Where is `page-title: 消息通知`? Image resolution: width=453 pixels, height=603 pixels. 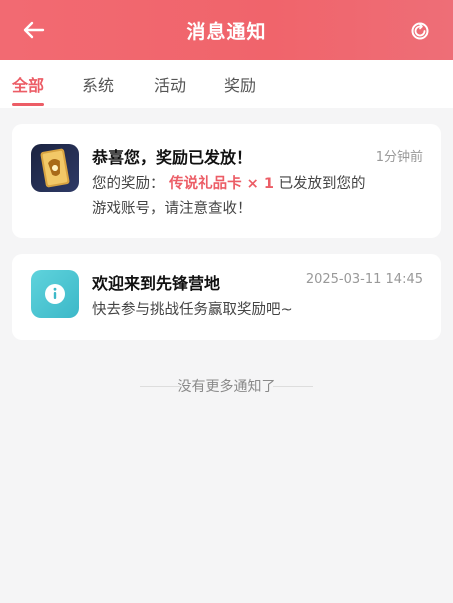 page-title: 消息通知 is located at coordinates (226, 31).